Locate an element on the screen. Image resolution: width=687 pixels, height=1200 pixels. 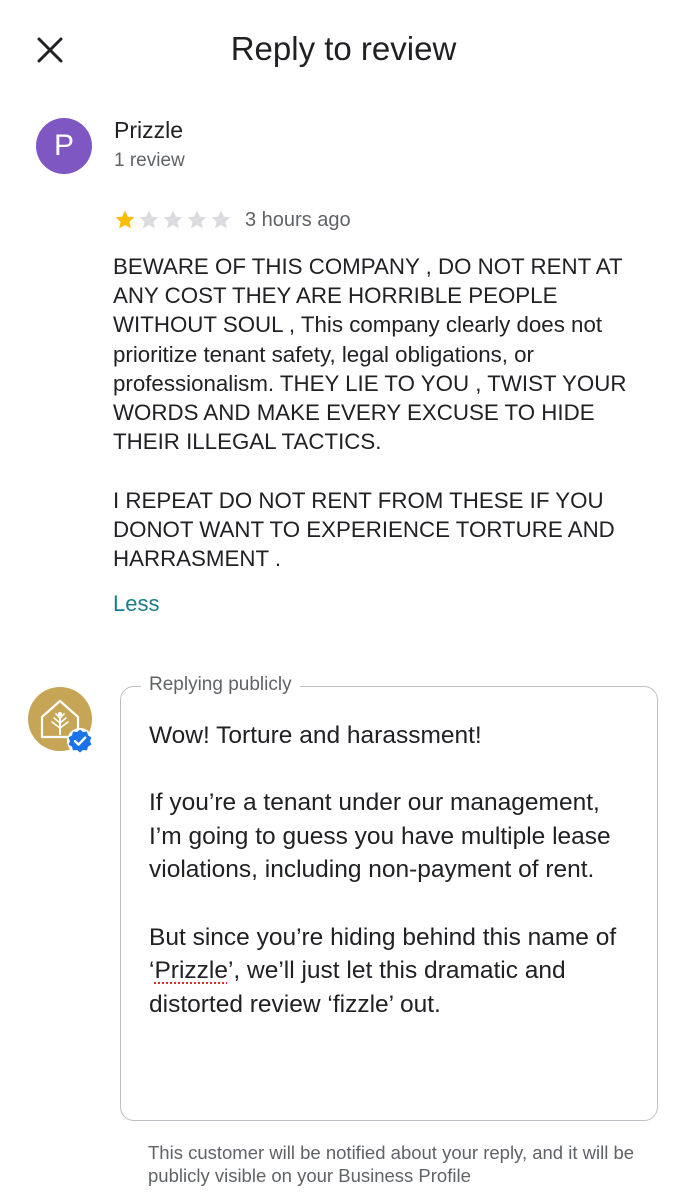
header-bar: Reply to review is located at coordinates (343, 49).